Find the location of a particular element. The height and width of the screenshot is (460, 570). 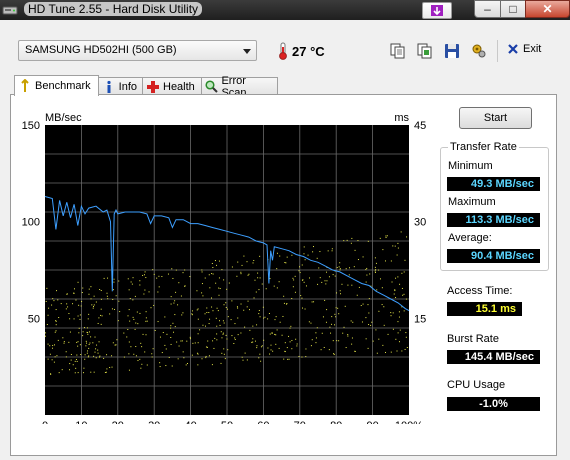

copy-icon is located at coordinates (398, 51).